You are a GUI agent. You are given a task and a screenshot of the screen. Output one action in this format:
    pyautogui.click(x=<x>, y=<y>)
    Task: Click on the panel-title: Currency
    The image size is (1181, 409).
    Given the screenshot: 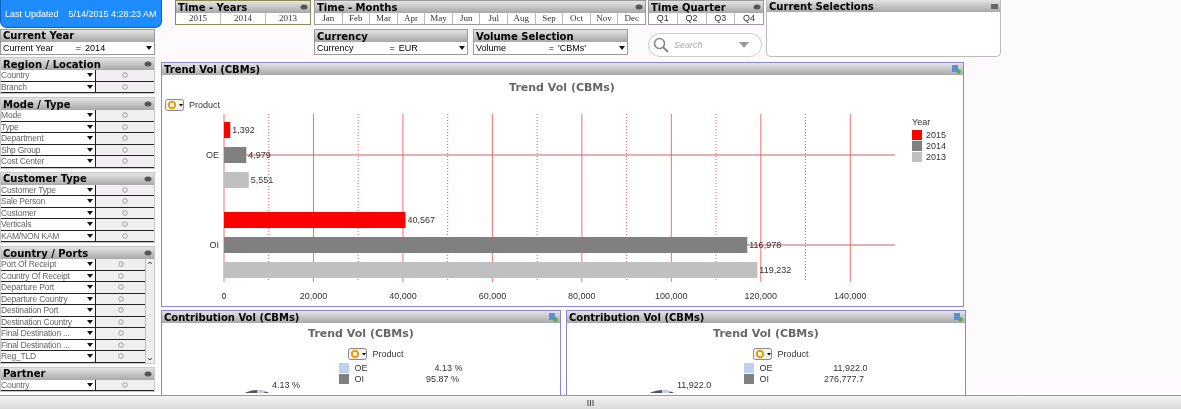 What is the action you would take?
    pyautogui.click(x=342, y=36)
    